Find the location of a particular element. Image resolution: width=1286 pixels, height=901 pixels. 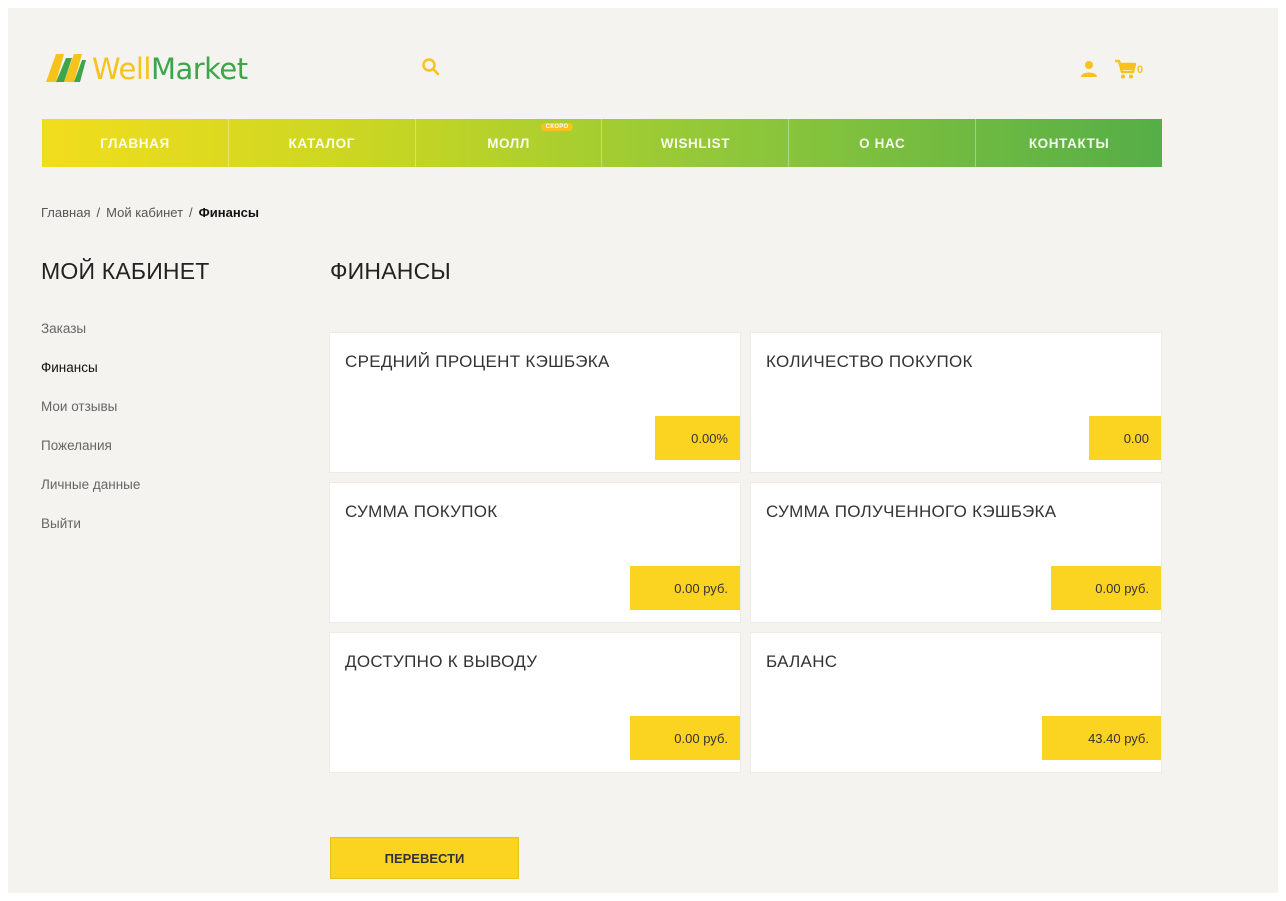

card-balance: БАЛАНС 43.40 руб. is located at coordinates (956, 702).